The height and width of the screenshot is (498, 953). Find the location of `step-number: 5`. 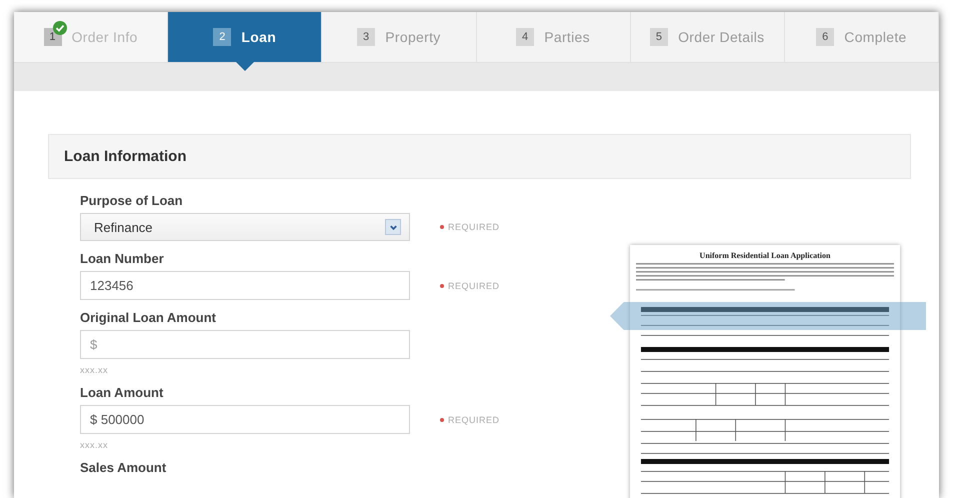

step-number: 5 is located at coordinates (659, 37).